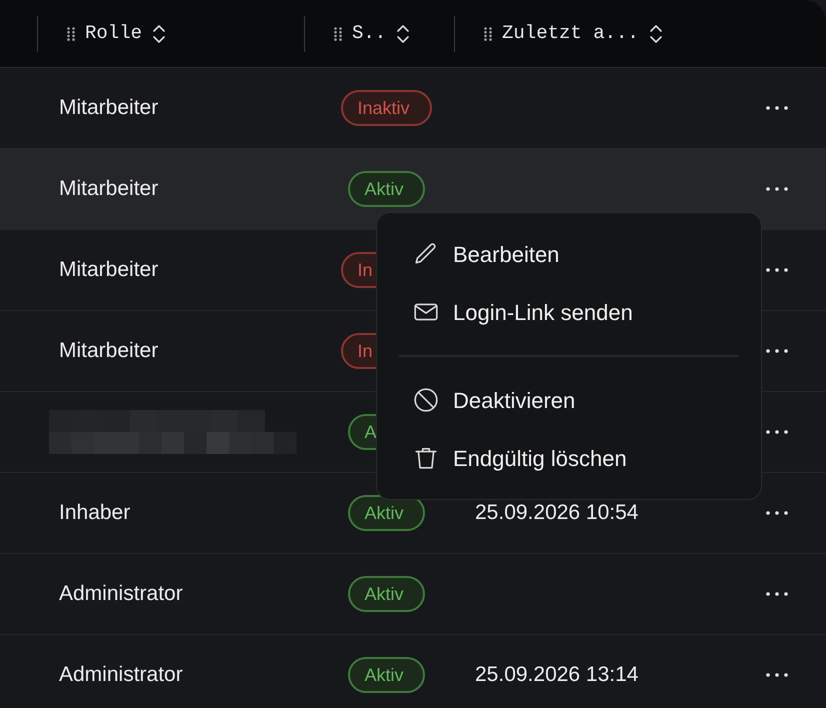 The image size is (826, 708). Describe the element at coordinates (386, 108) in the screenshot. I see `status-badge: Inaktiv` at that location.